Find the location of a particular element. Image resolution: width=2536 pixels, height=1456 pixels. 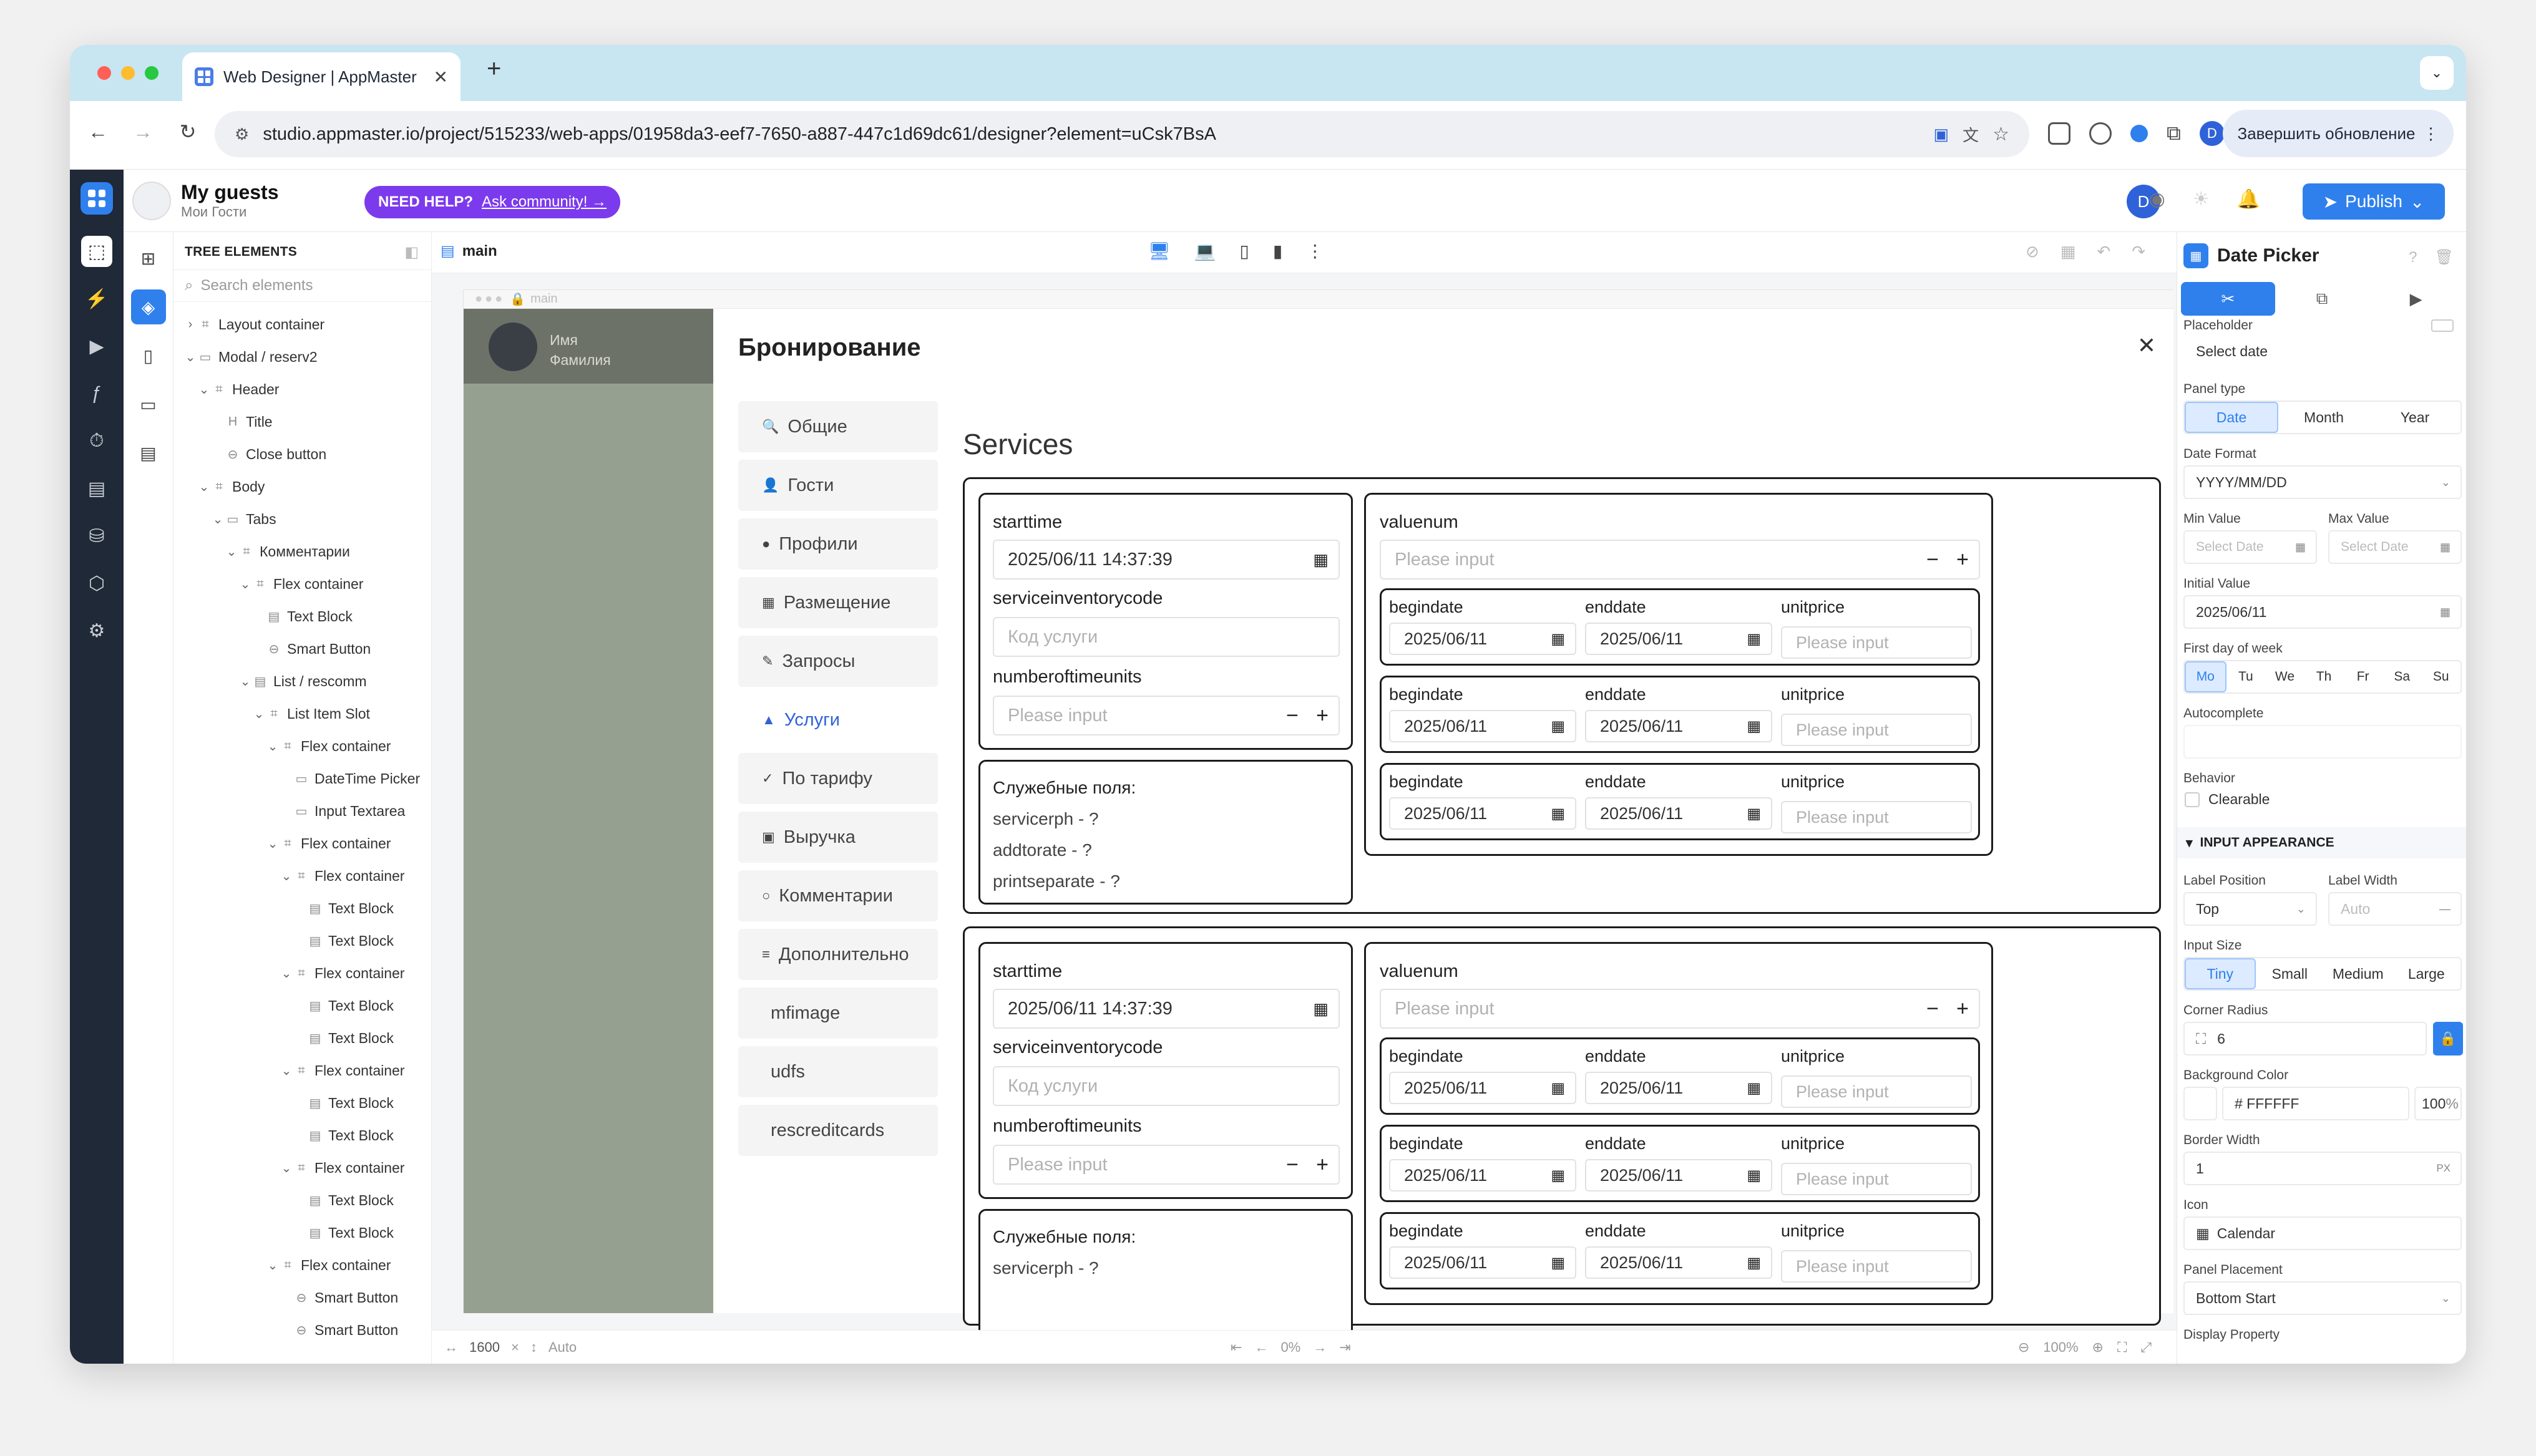

app-install-icon: ▣ is located at coordinates (1941, 134).